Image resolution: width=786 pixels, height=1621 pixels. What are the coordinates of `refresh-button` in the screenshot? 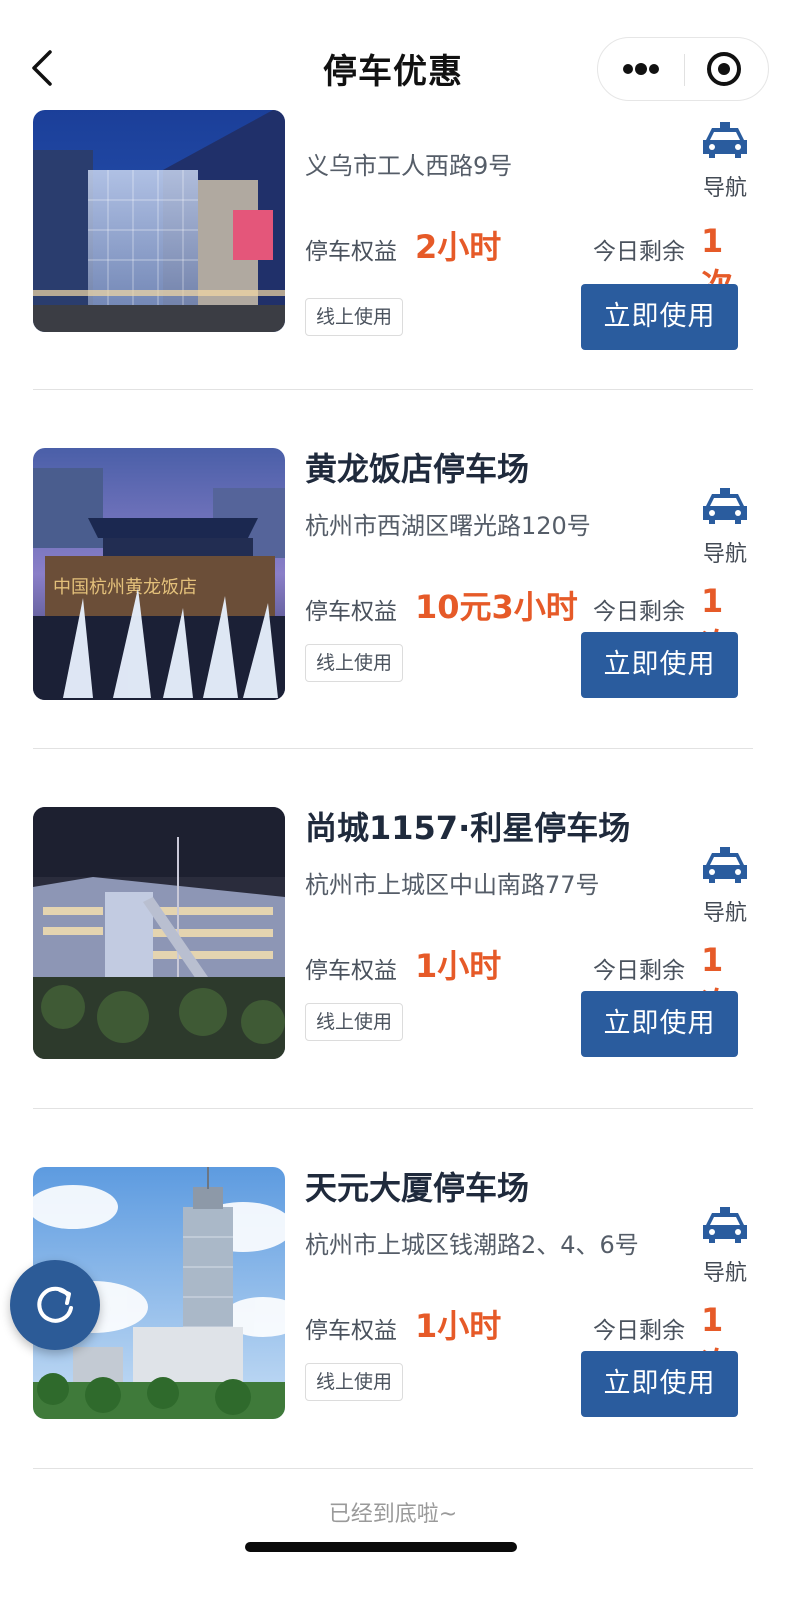 It's located at (55, 1305).